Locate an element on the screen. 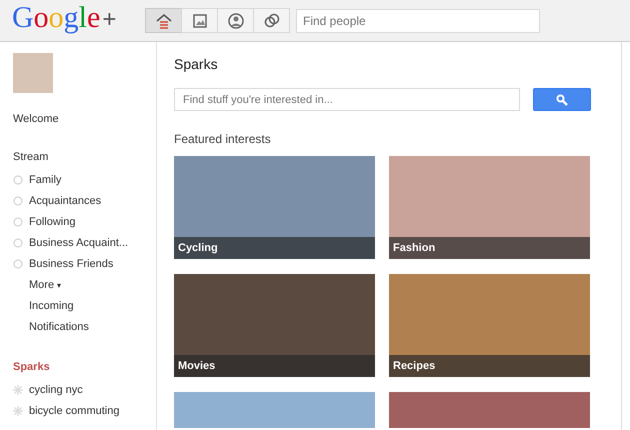 The height and width of the screenshot is (430, 630). circle-link: Family is located at coordinates (45, 180).